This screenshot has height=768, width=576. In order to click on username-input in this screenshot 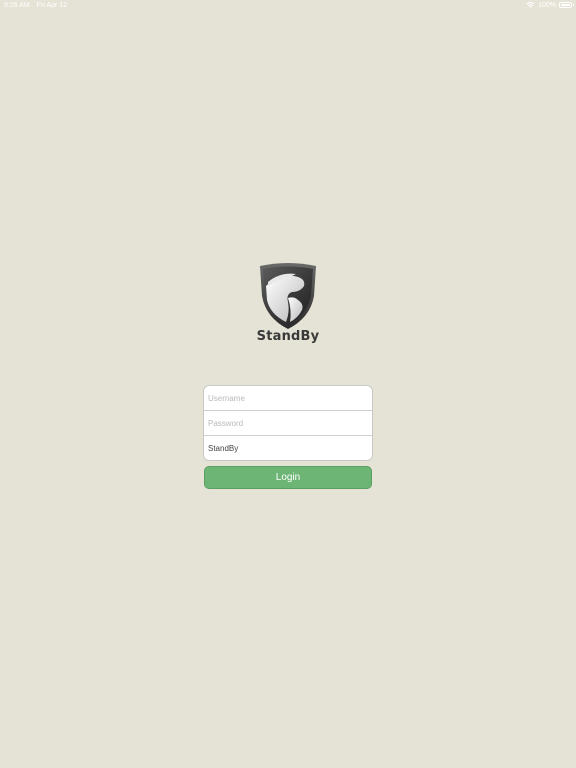, I will do `click(290, 398)`.